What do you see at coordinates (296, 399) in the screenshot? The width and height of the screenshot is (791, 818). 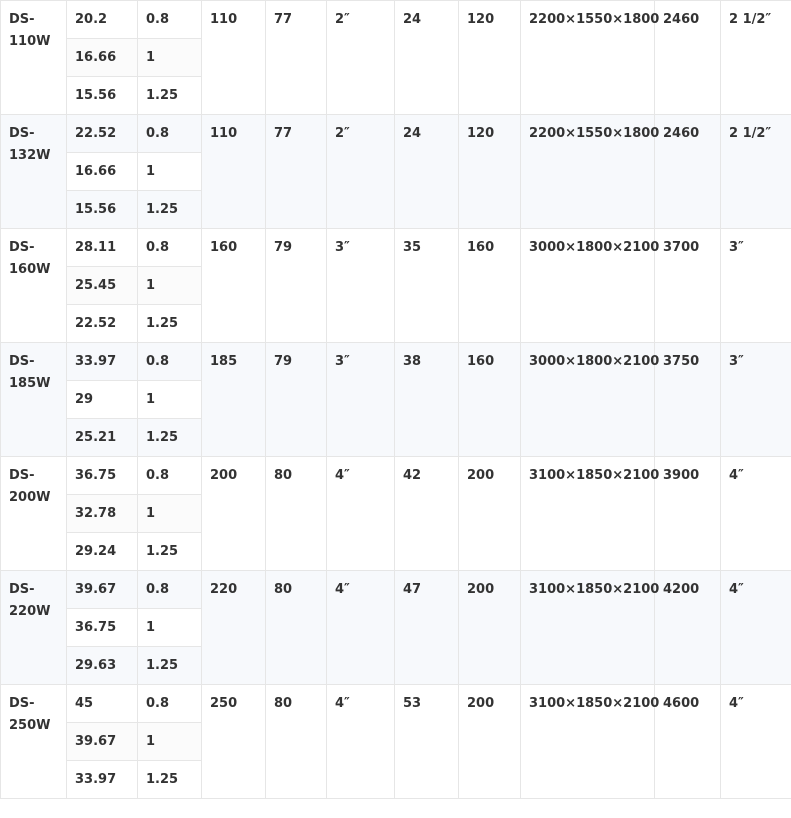 I see `noise-cell: 79` at bounding box center [296, 399].